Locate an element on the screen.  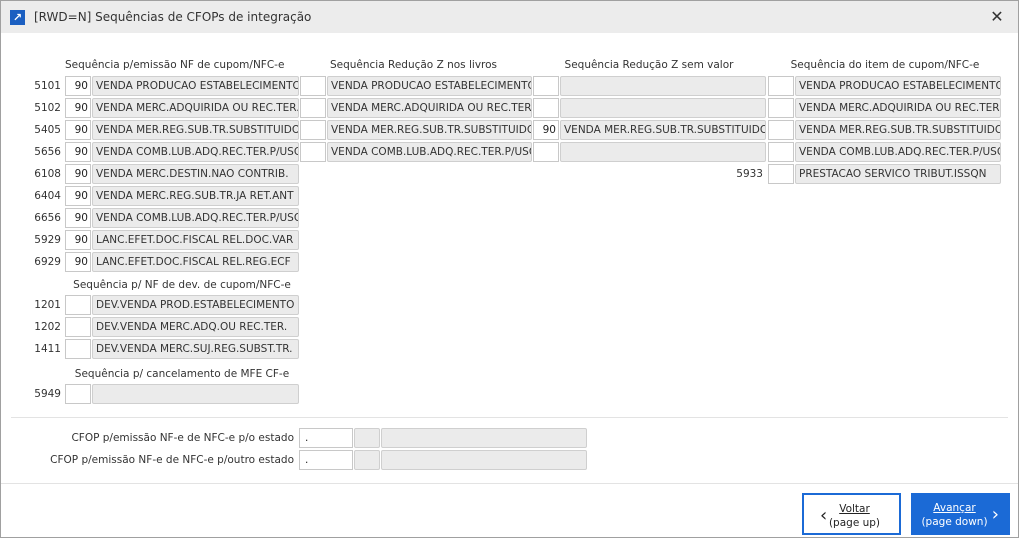
next-label: Avançar is located at coordinates (954, 508).